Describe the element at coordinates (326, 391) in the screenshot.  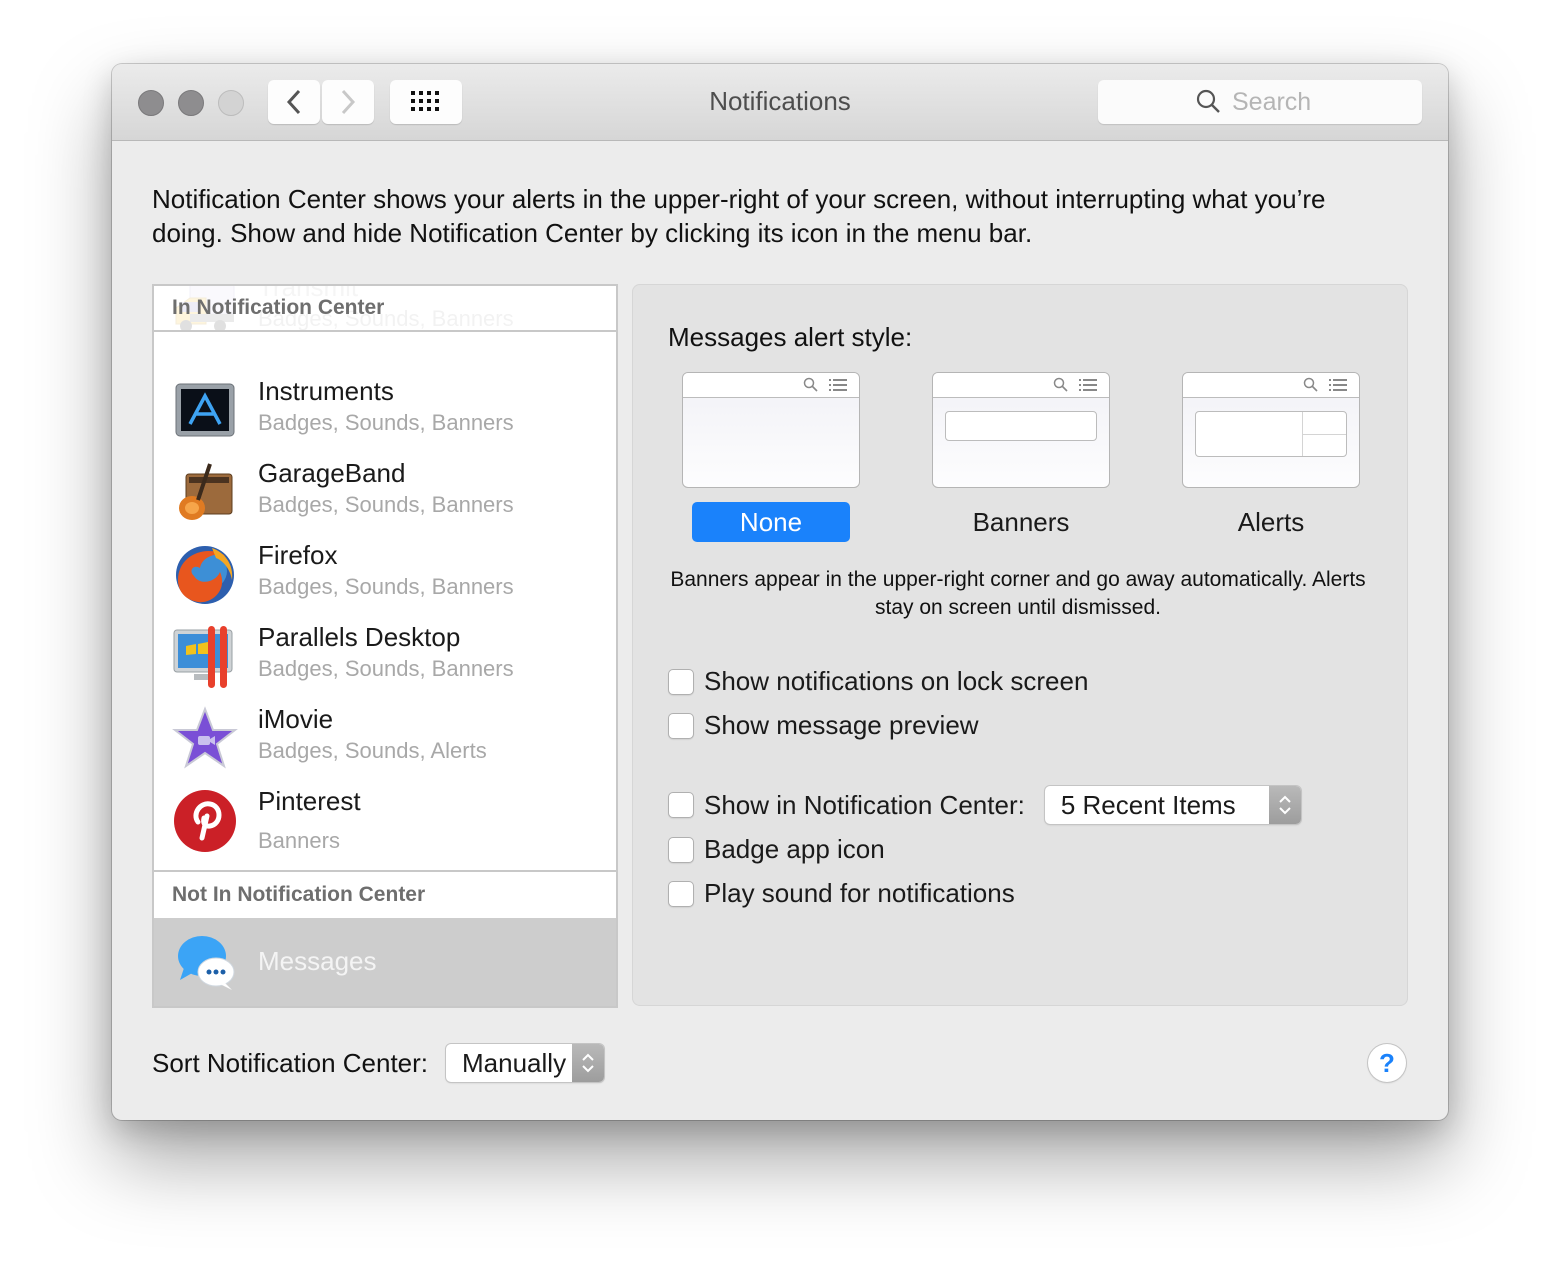
I see `app-name: Instruments` at that location.